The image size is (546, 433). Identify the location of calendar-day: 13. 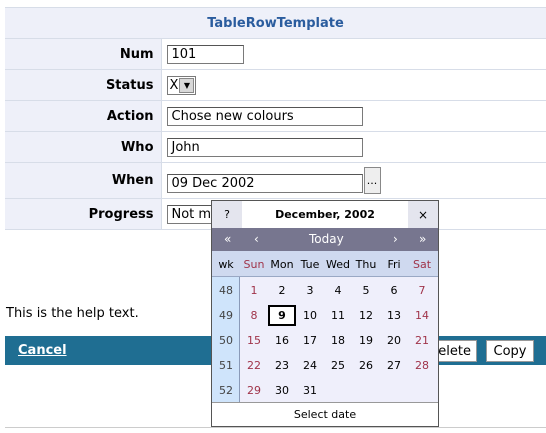
(394, 315).